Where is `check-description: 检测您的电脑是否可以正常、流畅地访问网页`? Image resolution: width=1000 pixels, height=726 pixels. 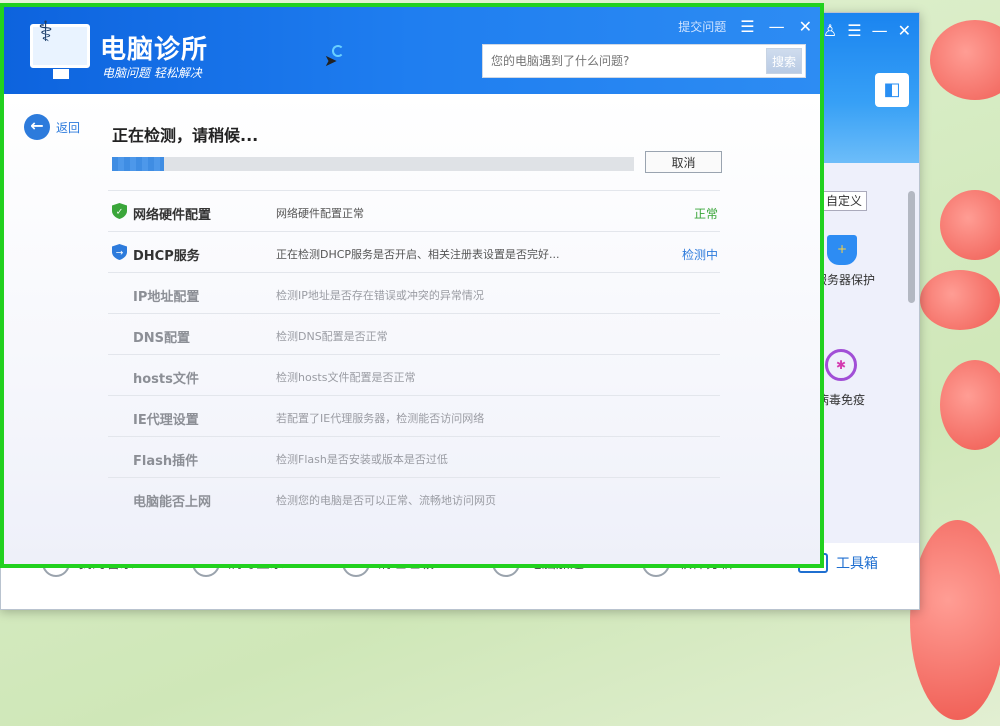 check-description: 检测您的电脑是否可以正常、流畅地访问网页 is located at coordinates (386, 500).